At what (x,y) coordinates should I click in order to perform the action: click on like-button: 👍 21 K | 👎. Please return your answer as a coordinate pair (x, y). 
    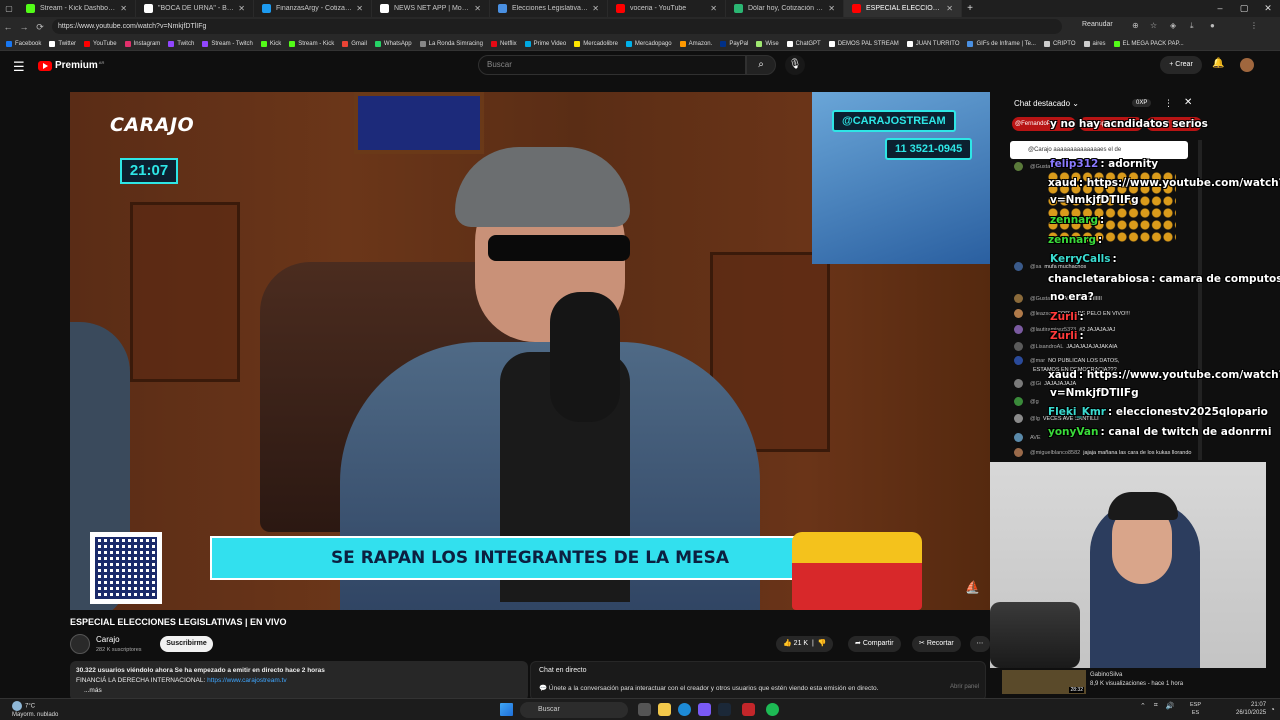
    Looking at the image, I should click on (805, 644).